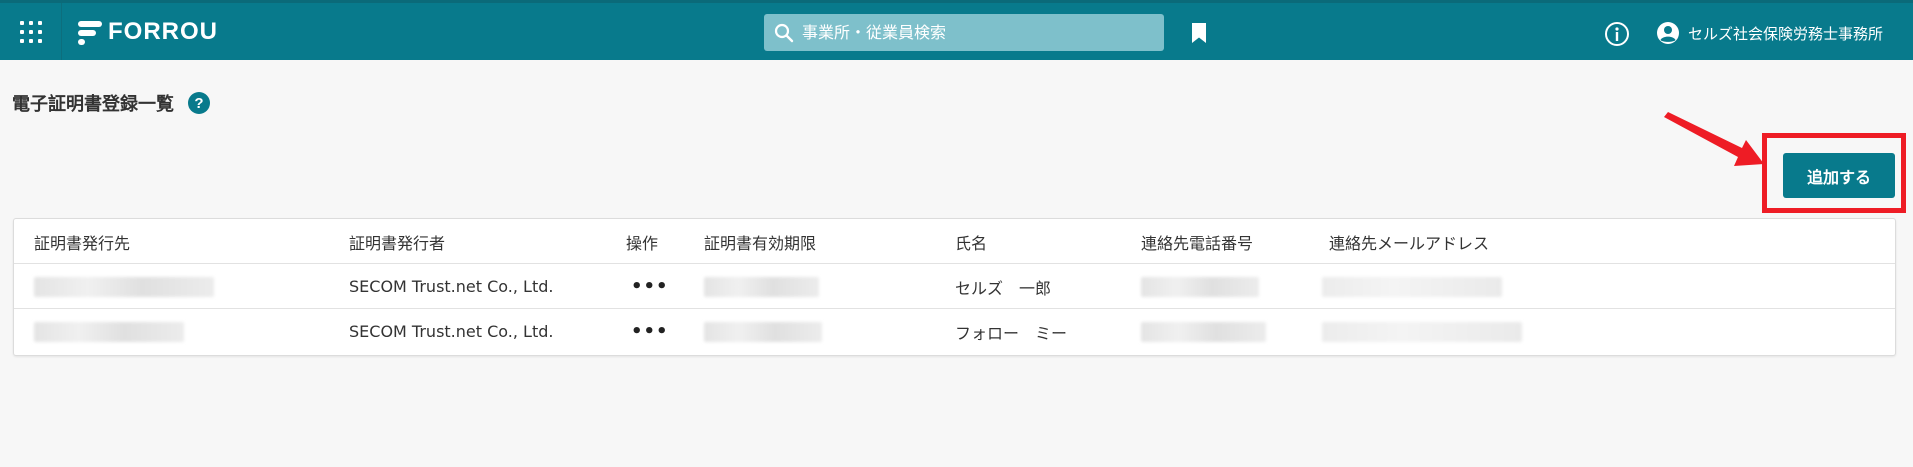  What do you see at coordinates (784, 32) in the screenshot?
I see `search-icon` at bounding box center [784, 32].